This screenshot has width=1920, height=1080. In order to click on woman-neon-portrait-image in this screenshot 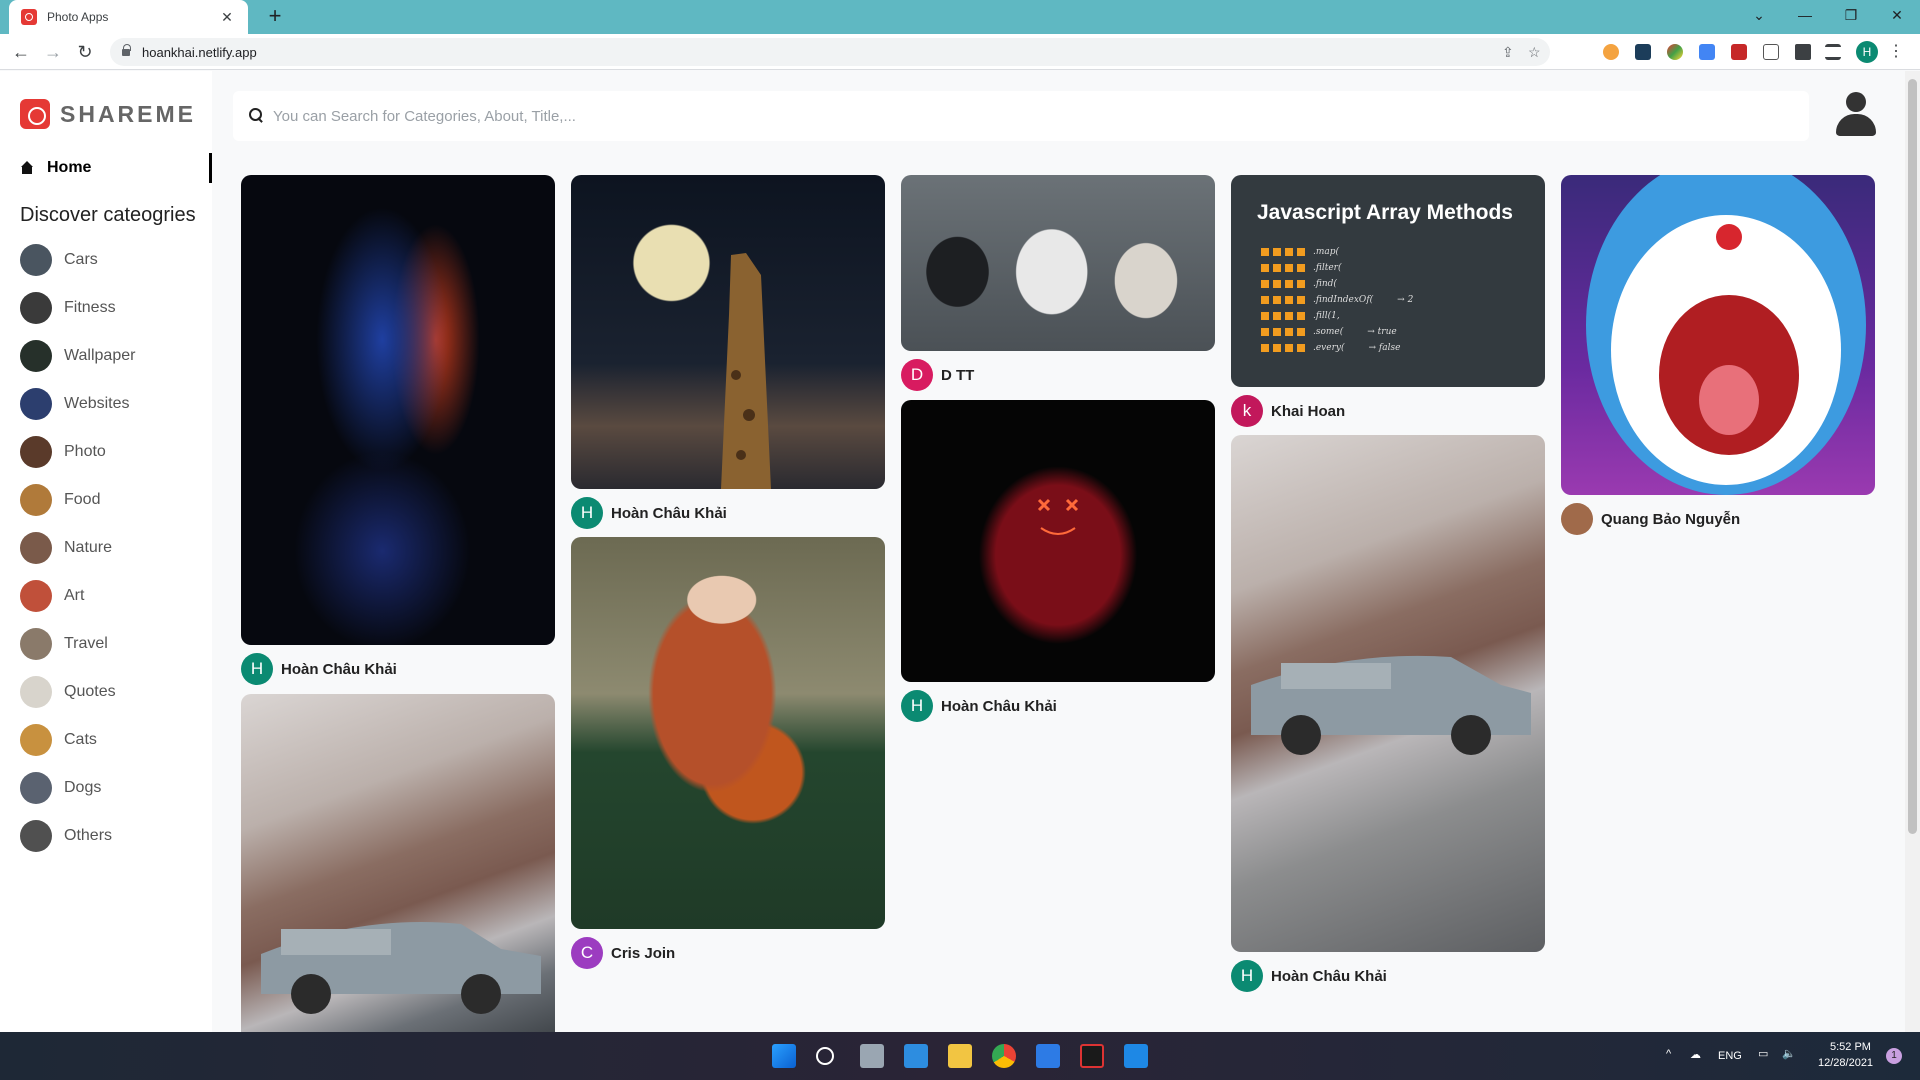, I will do `click(398, 410)`.